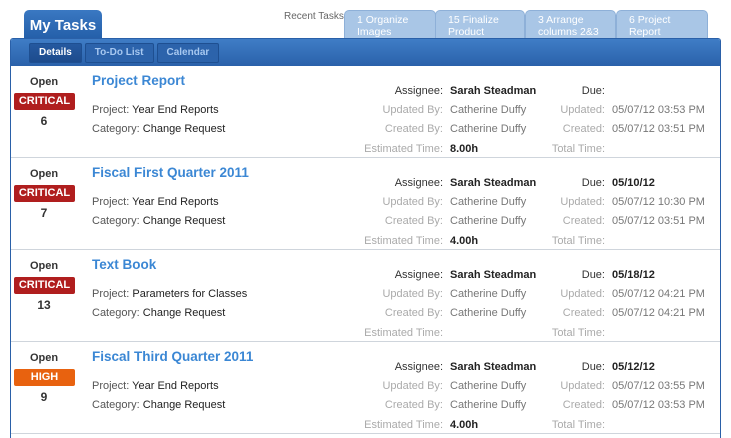 The width and height of the screenshot is (731, 438). Describe the element at coordinates (124, 264) in the screenshot. I see `task-title-link: Text Book` at that location.